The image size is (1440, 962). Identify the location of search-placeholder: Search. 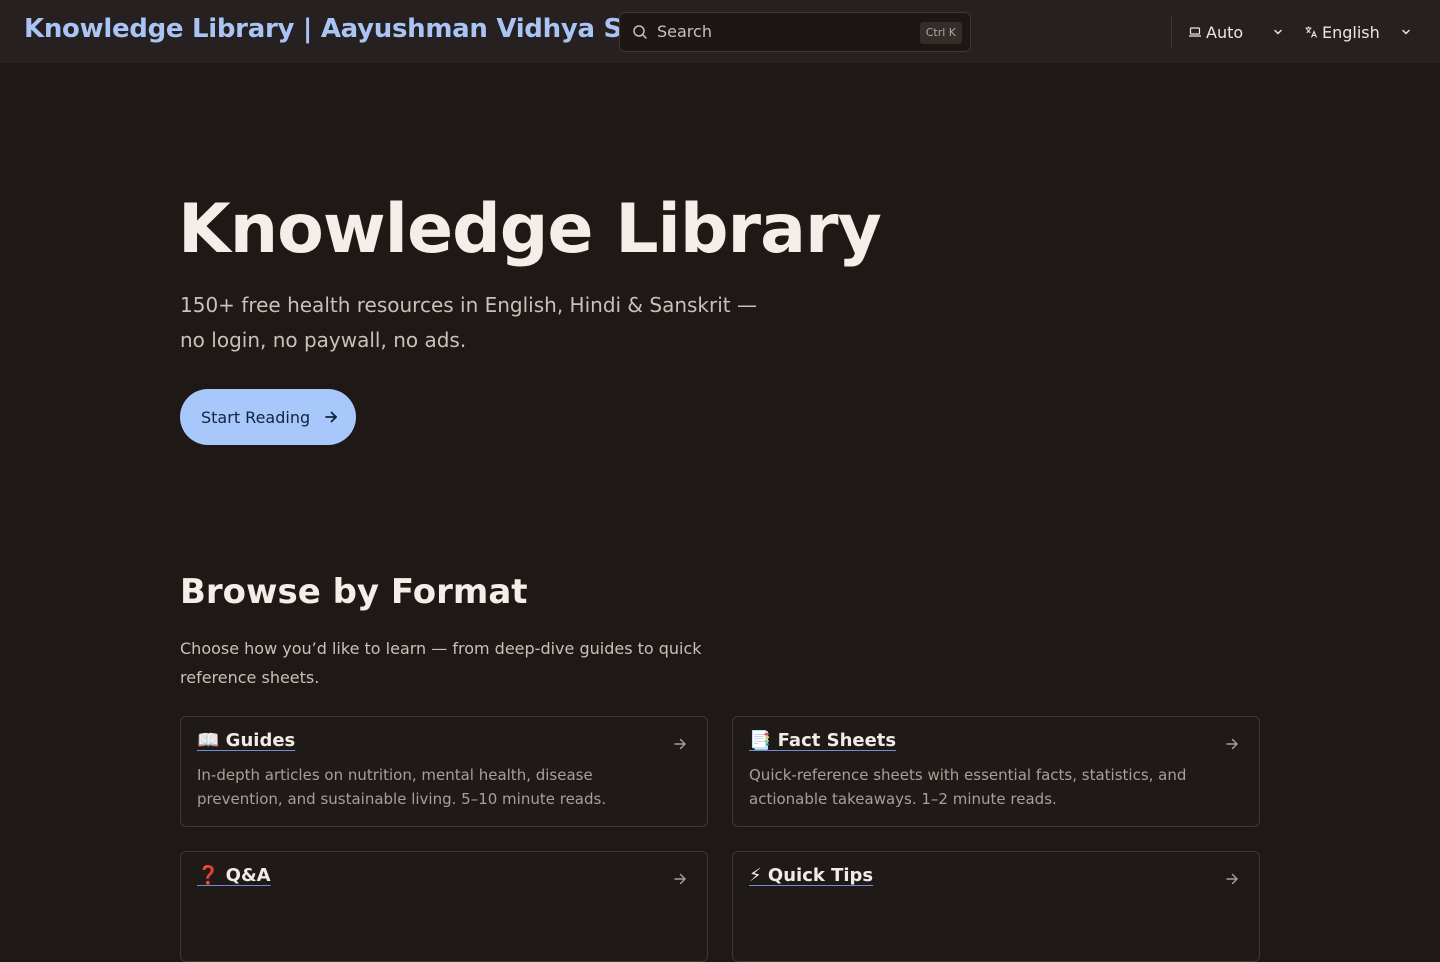
(684, 31).